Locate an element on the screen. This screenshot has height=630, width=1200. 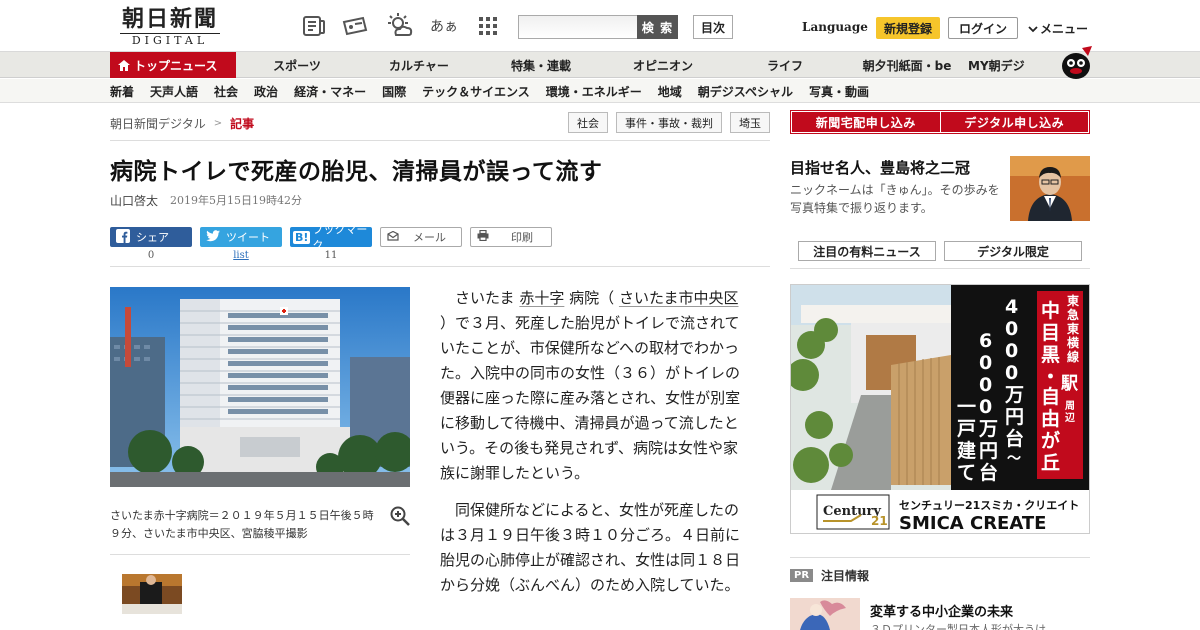
subnav-item: 社会 is located at coordinates (226, 91).